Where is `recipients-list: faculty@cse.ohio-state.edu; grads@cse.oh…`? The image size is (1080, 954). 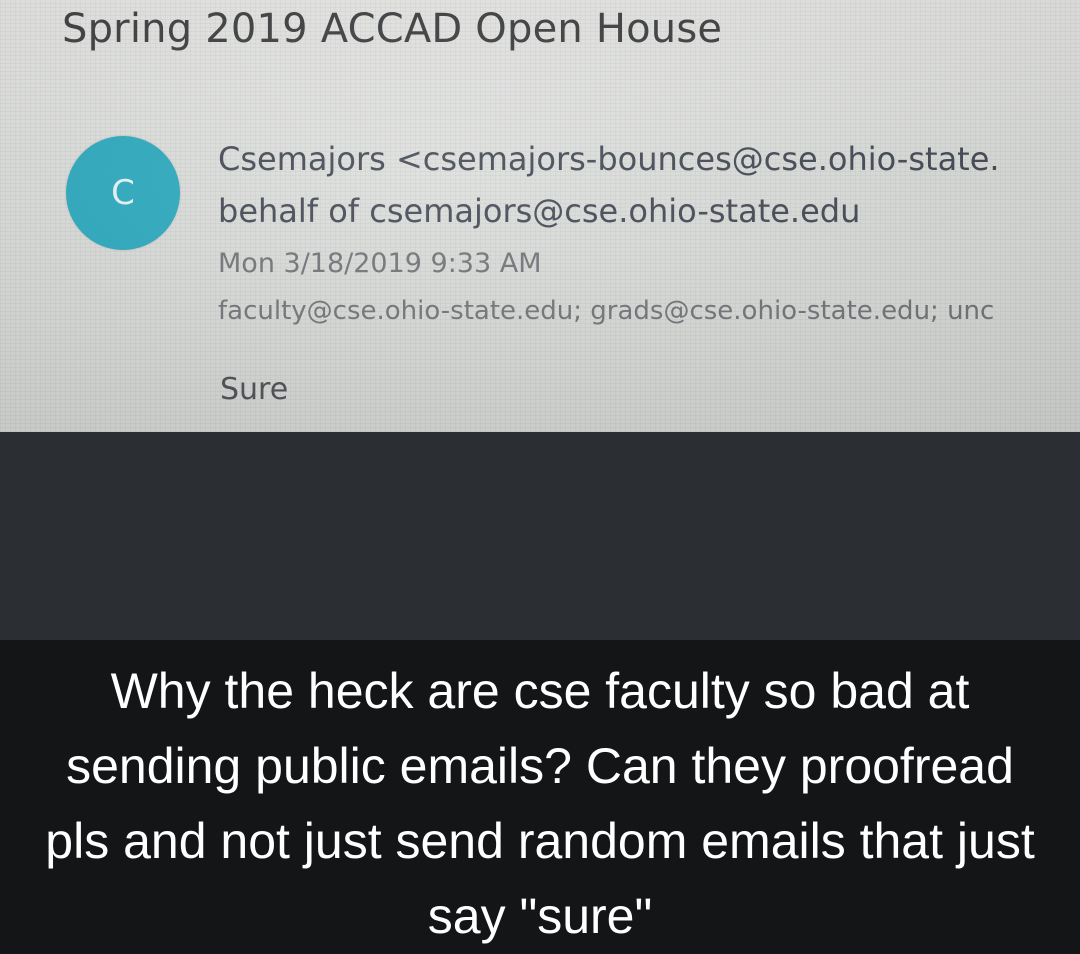
recipients-list: faculty@cse.ohio-state.edu; grads@cse.oh… is located at coordinates (606, 311).